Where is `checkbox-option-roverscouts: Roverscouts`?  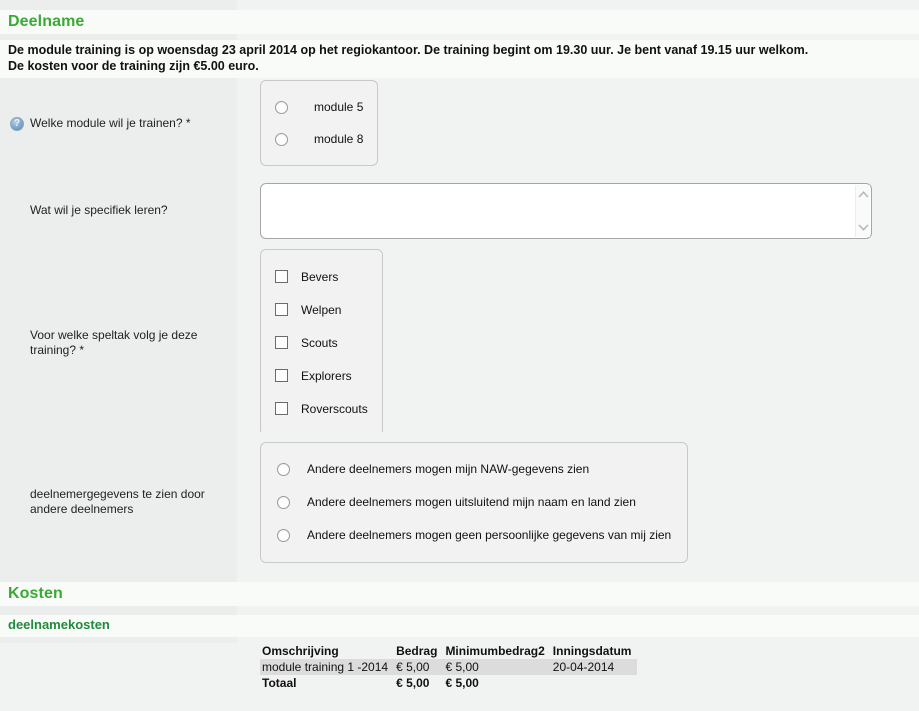 checkbox-option-roverscouts: Roverscouts is located at coordinates (321, 408).